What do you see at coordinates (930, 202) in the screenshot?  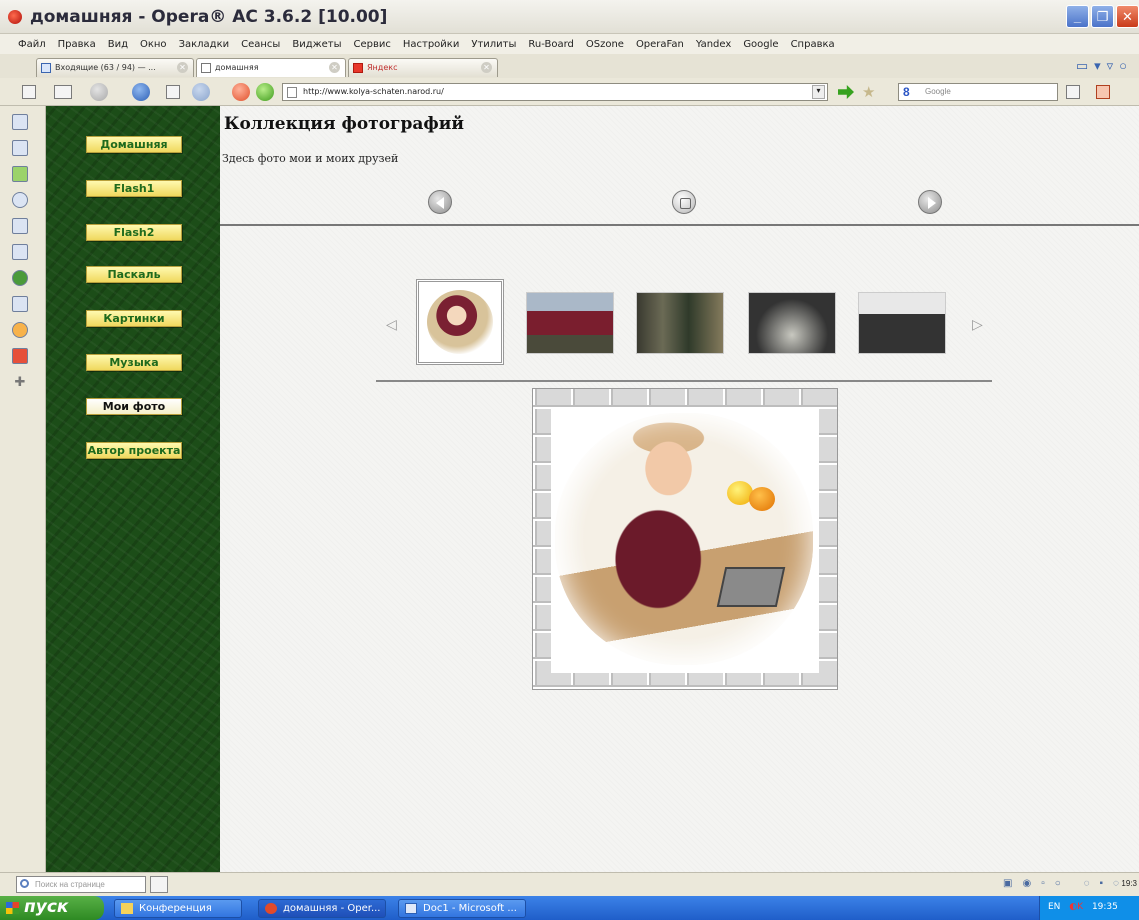 I see `next-photo-button` at bounding box center [930, 202].